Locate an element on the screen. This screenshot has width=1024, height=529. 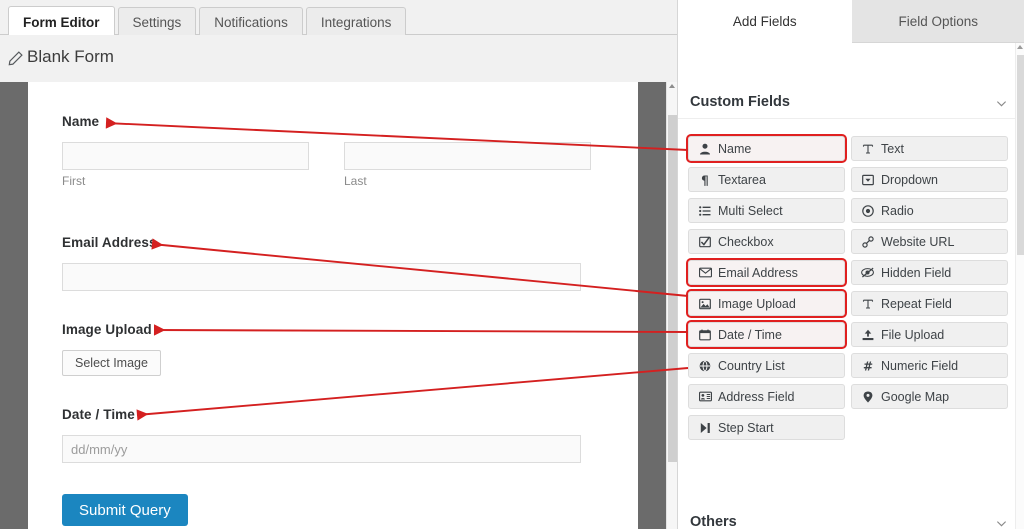
form-field-name: Name First Last is located at coordinates (332, 151).